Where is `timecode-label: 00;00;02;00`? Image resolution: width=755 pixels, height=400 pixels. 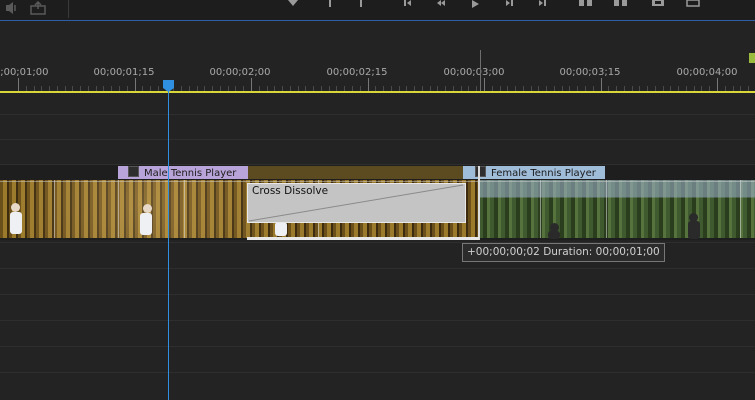 timecode-label: 00;00;02;00 is located at coordinates (240, 72).